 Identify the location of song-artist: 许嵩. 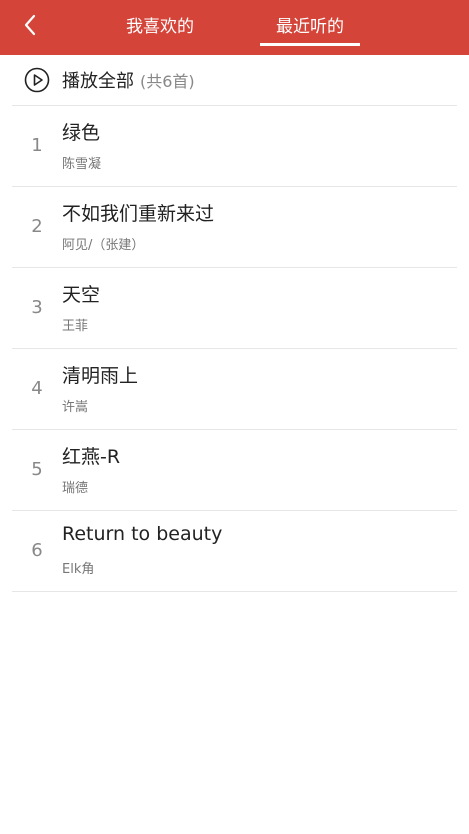
(75, 407).